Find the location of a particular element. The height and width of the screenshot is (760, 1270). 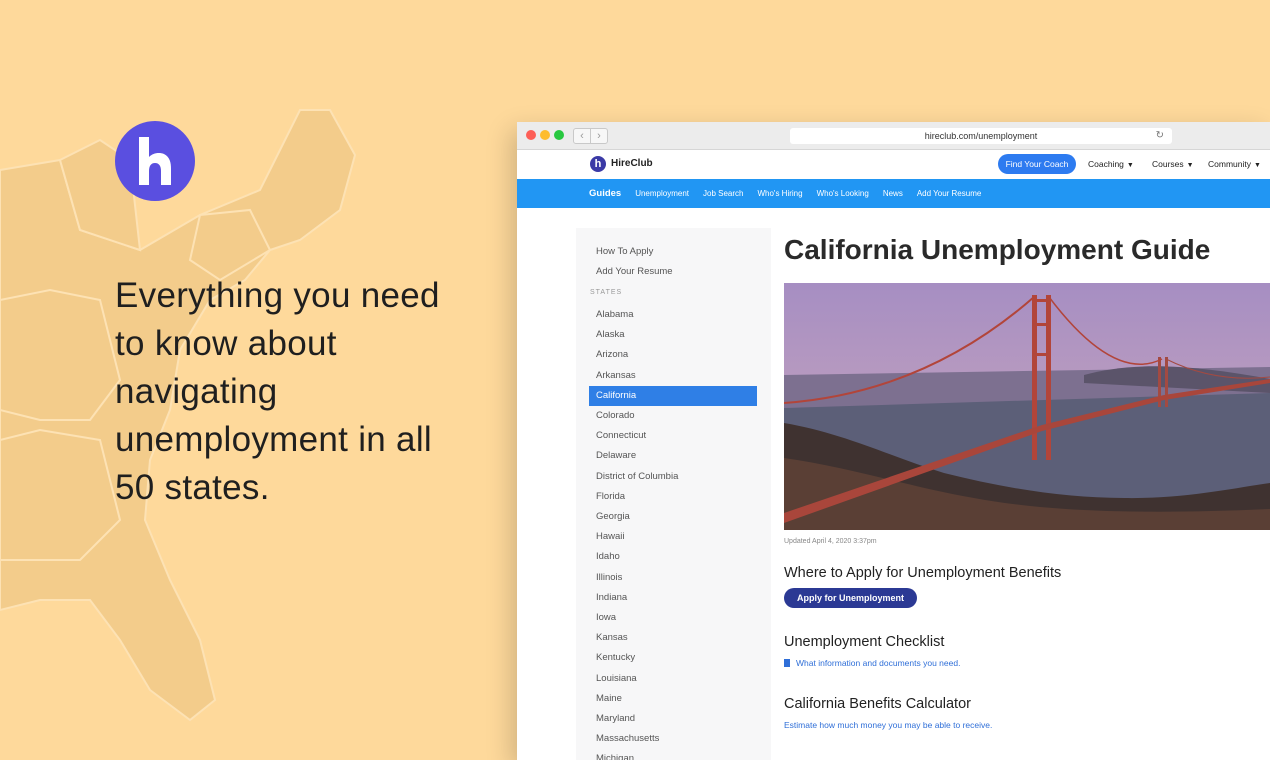

states-heading: STATES is located at coordinates (606, 292).